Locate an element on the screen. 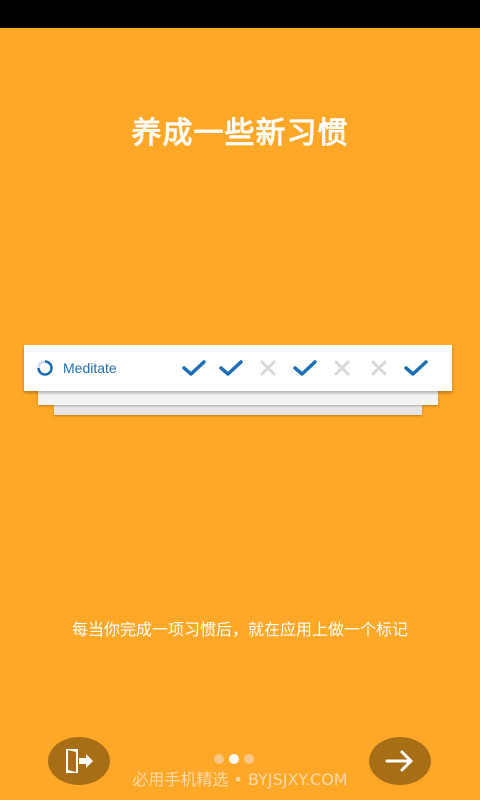  status-bar is located at coordinates (240, 14).